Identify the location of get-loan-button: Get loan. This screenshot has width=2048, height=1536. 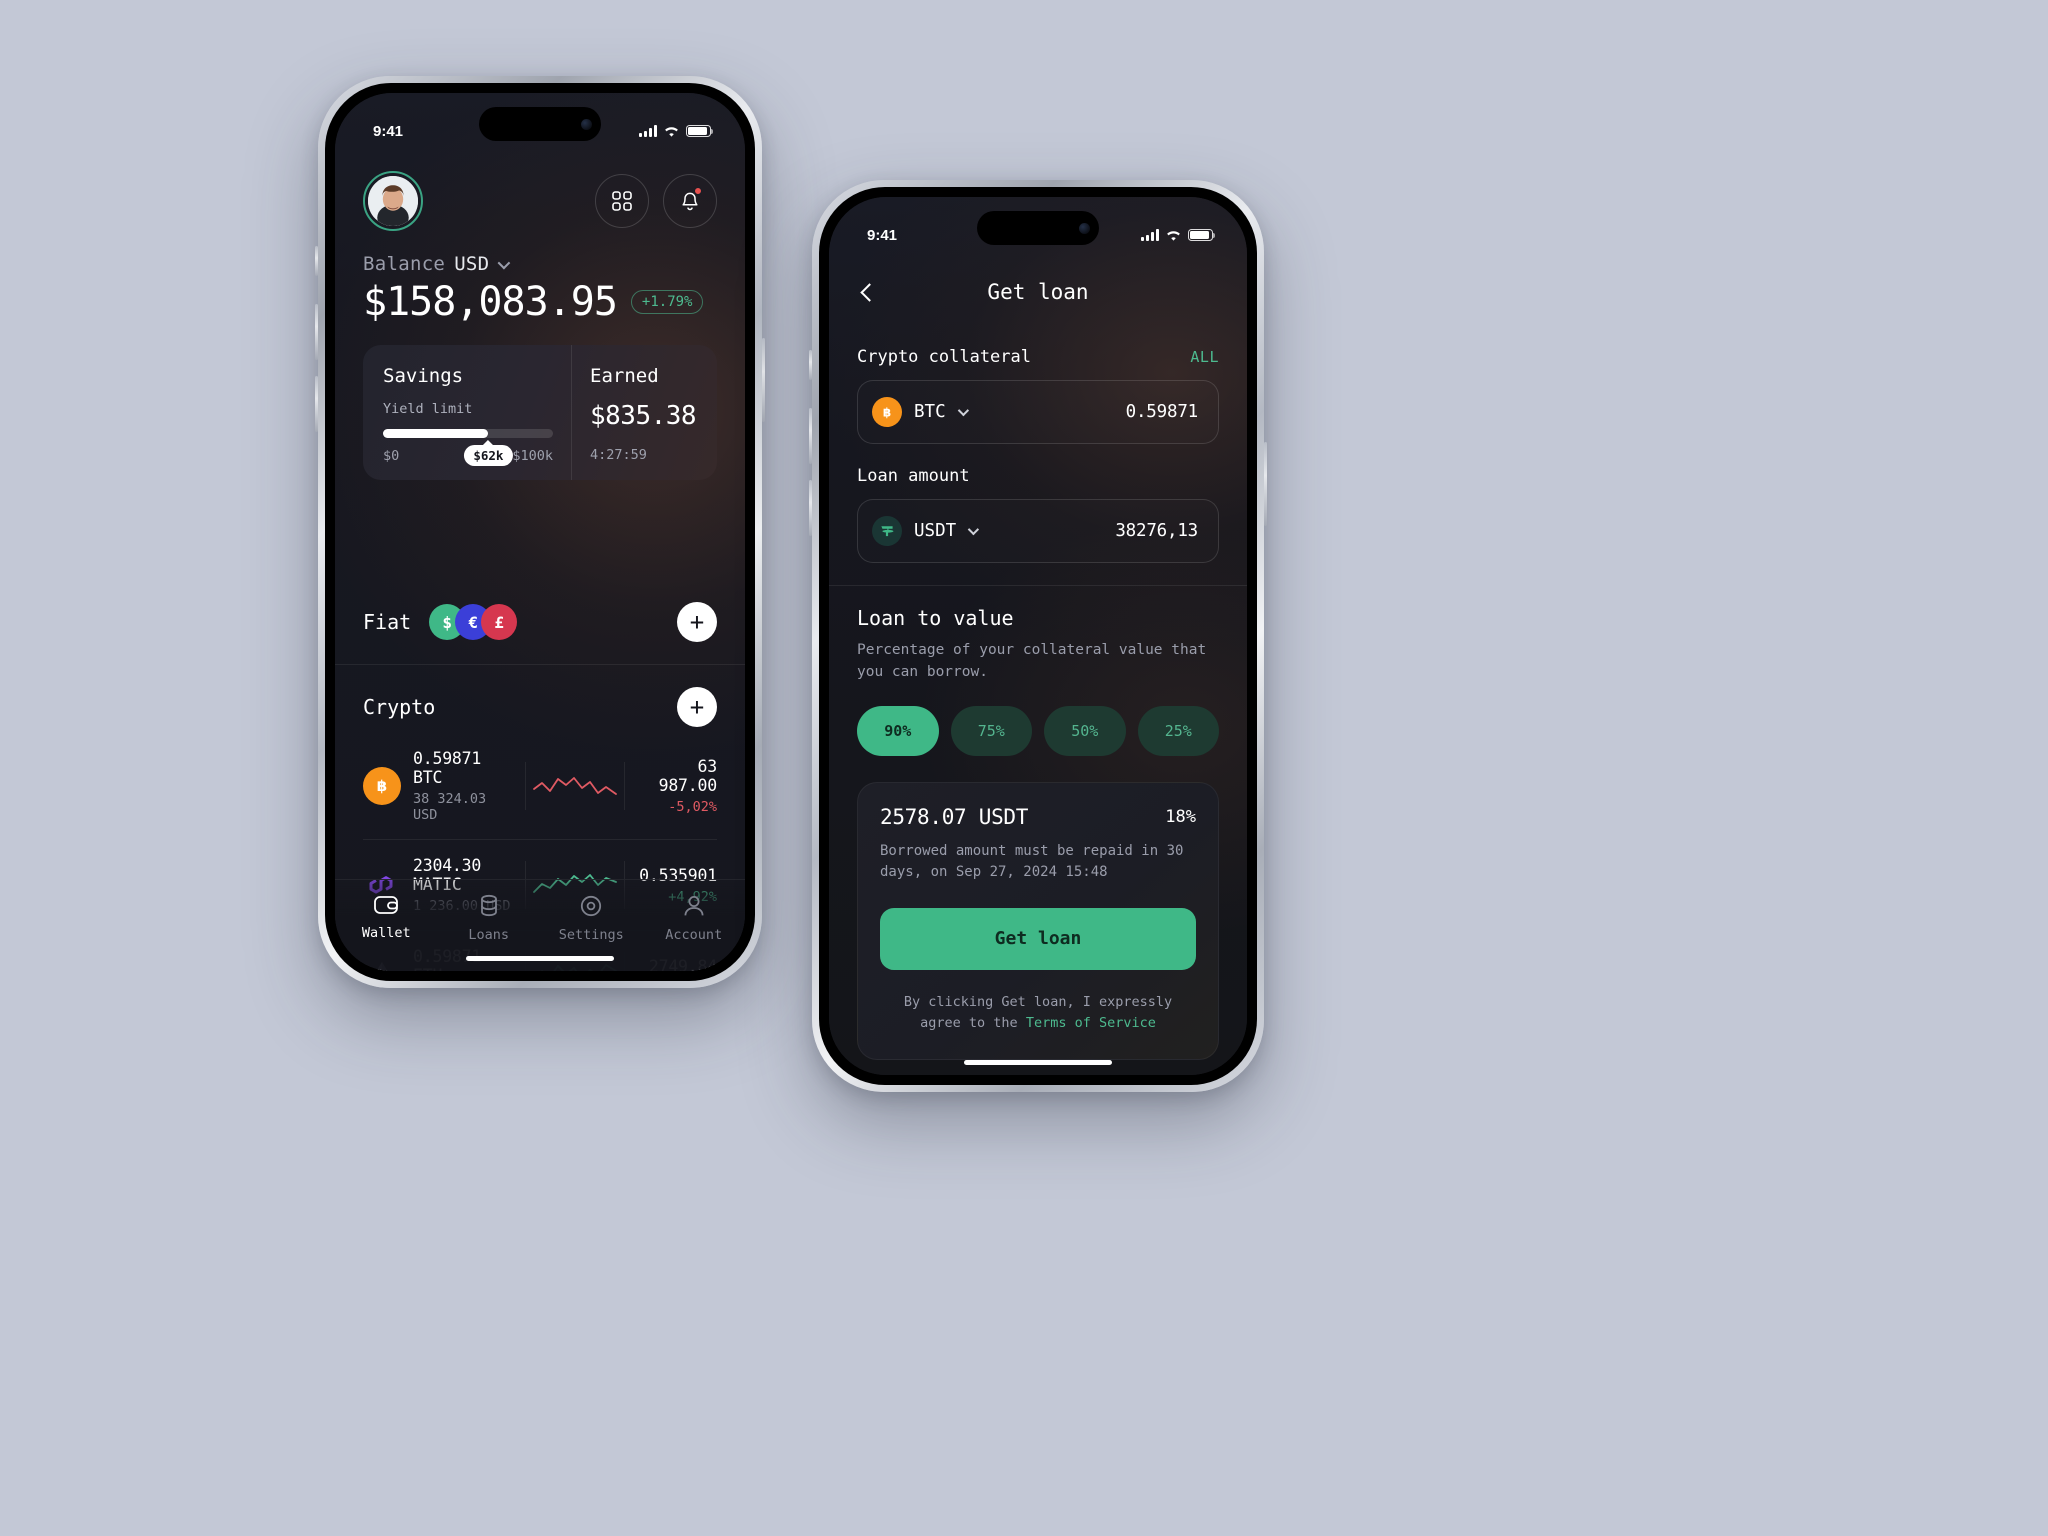
(1038, 938).